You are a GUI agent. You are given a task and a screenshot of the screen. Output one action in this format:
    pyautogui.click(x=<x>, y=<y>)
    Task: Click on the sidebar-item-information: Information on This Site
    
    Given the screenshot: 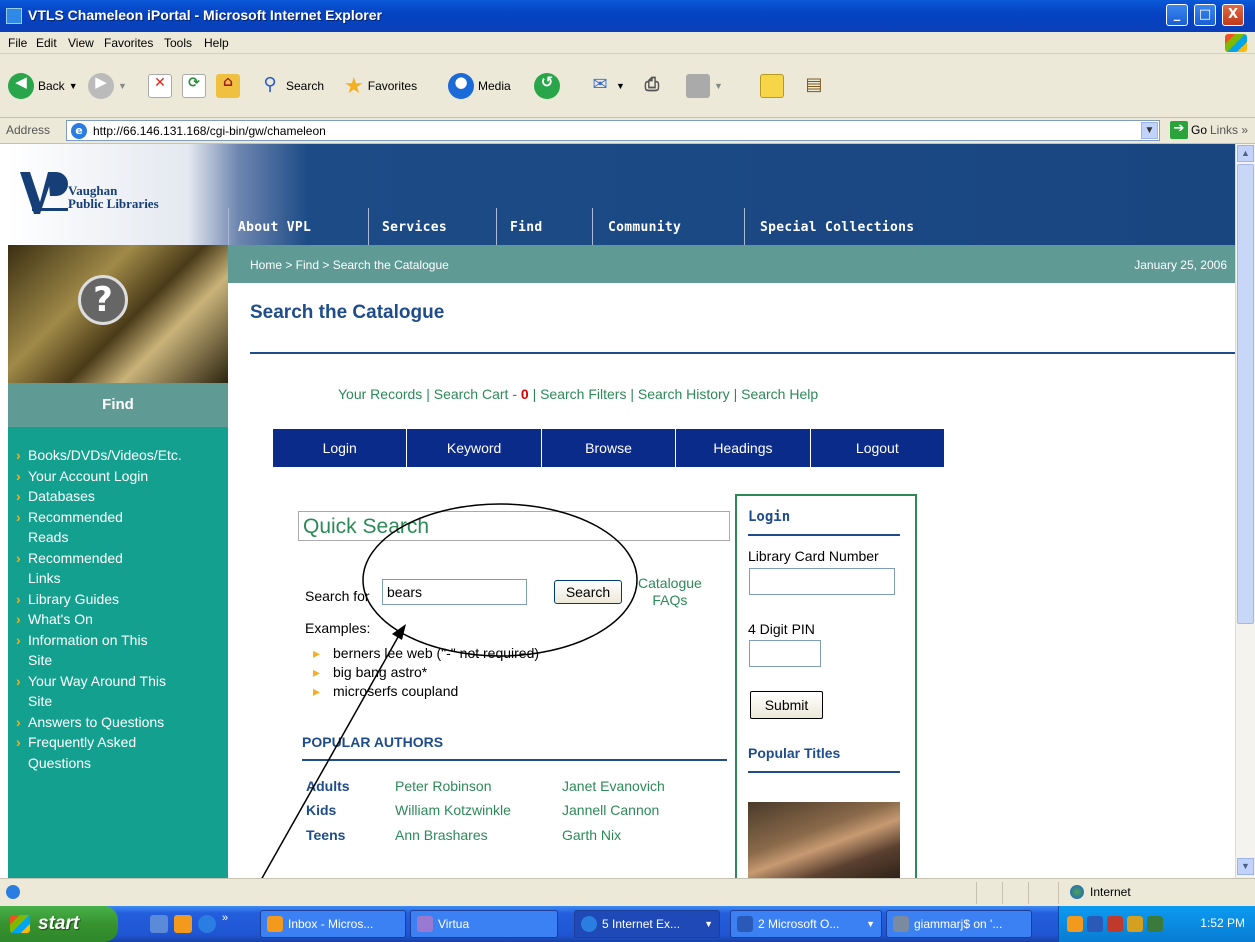 What is the action you would take?
    pyautogui.click(x=86, y=650)
    